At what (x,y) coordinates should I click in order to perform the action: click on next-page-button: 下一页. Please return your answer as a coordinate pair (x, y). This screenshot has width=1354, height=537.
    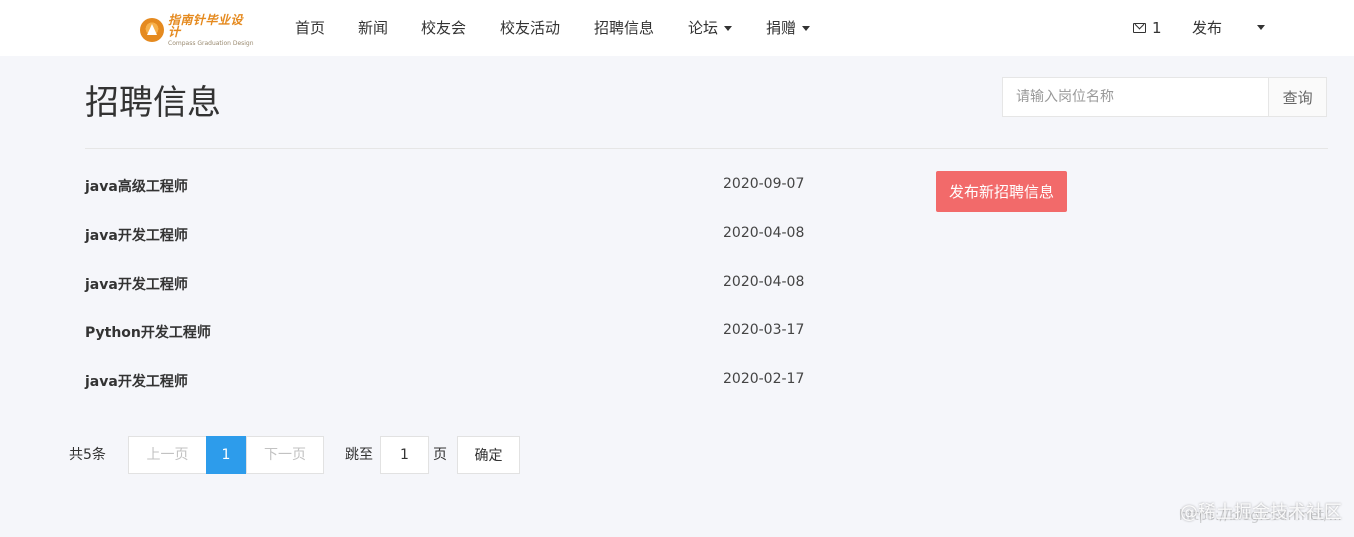
    Looking at the image, I should click on (285, 455).